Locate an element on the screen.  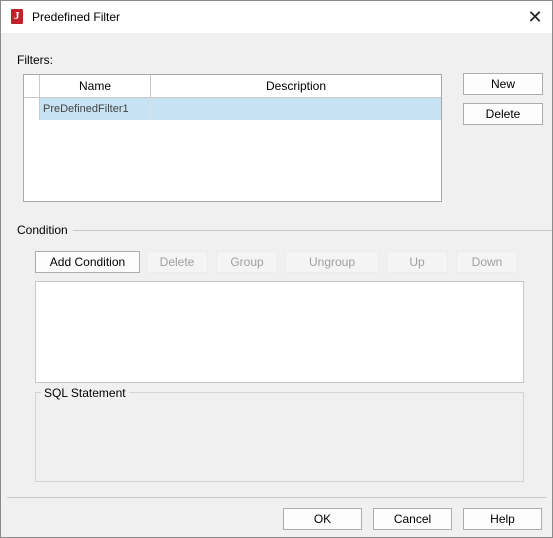
group-button: Group is located at coordinates (247, 262).